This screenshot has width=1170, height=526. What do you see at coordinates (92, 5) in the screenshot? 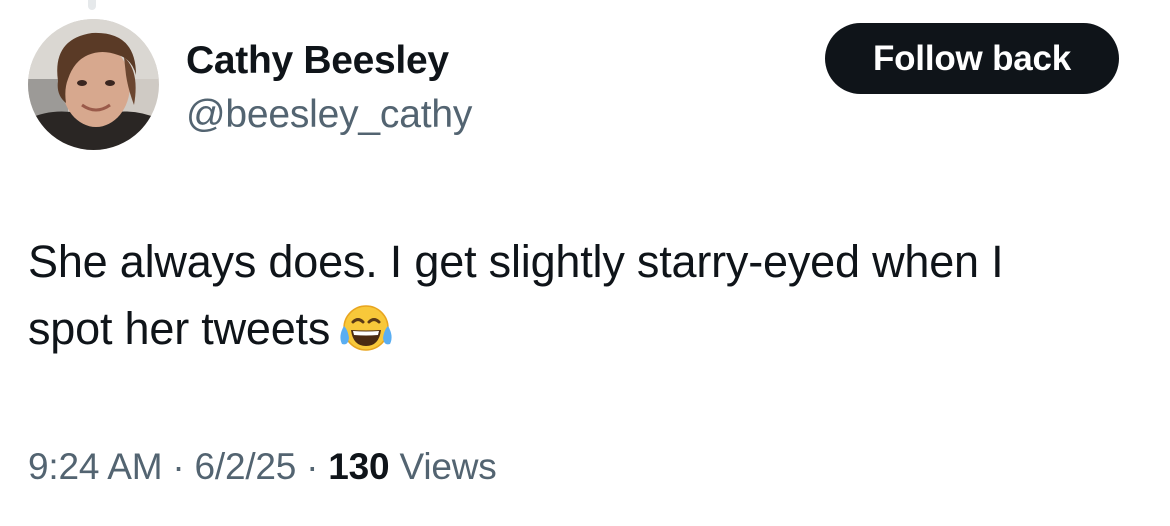
I see `thread-connector-line` at bounding box center [92, 5].